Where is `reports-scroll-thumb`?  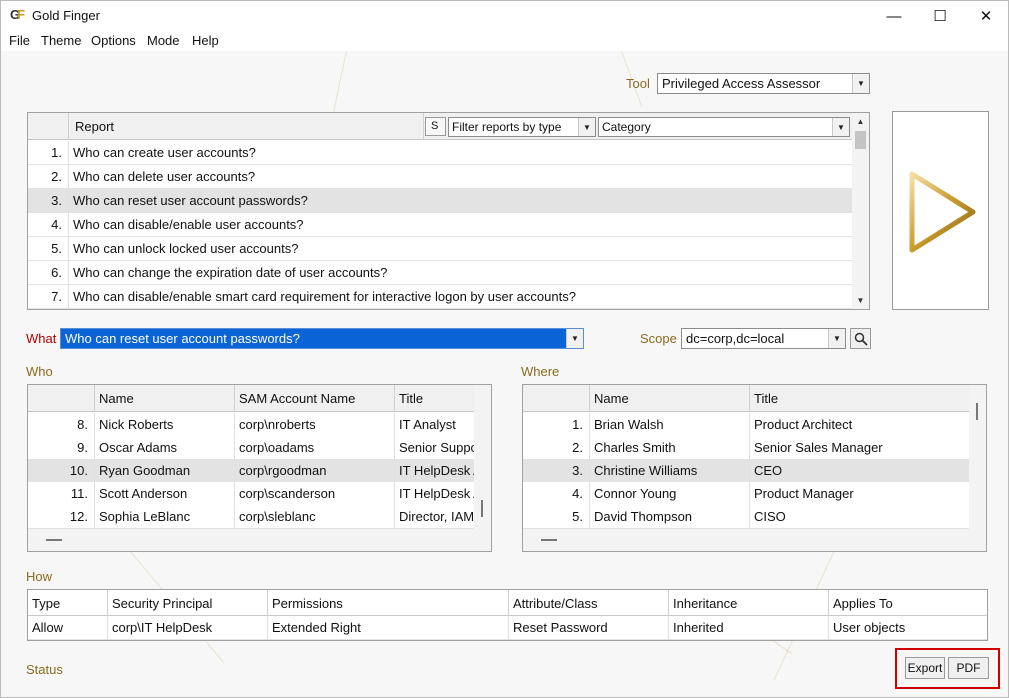
reports-scroll-thumb is located at coordinates (860, 140).